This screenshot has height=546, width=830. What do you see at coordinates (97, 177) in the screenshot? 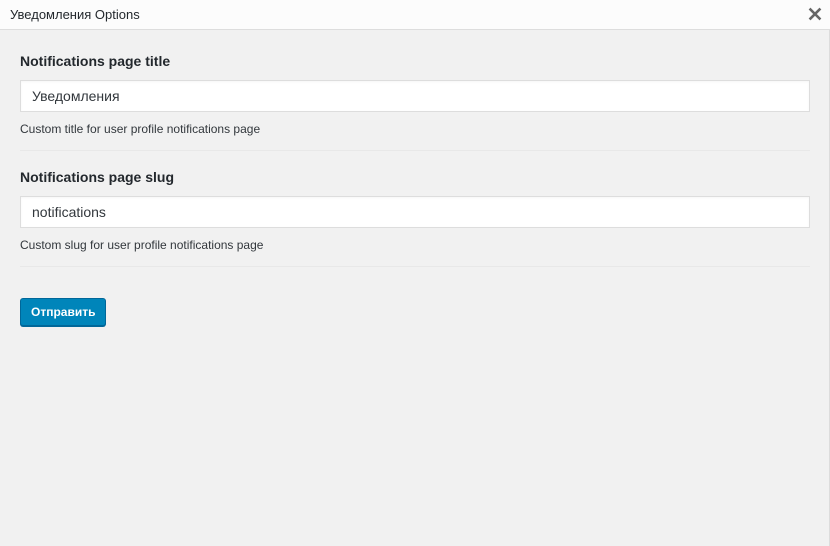
I see `page-slug-label: Notifications page slug` at bounding box center [97, 177].